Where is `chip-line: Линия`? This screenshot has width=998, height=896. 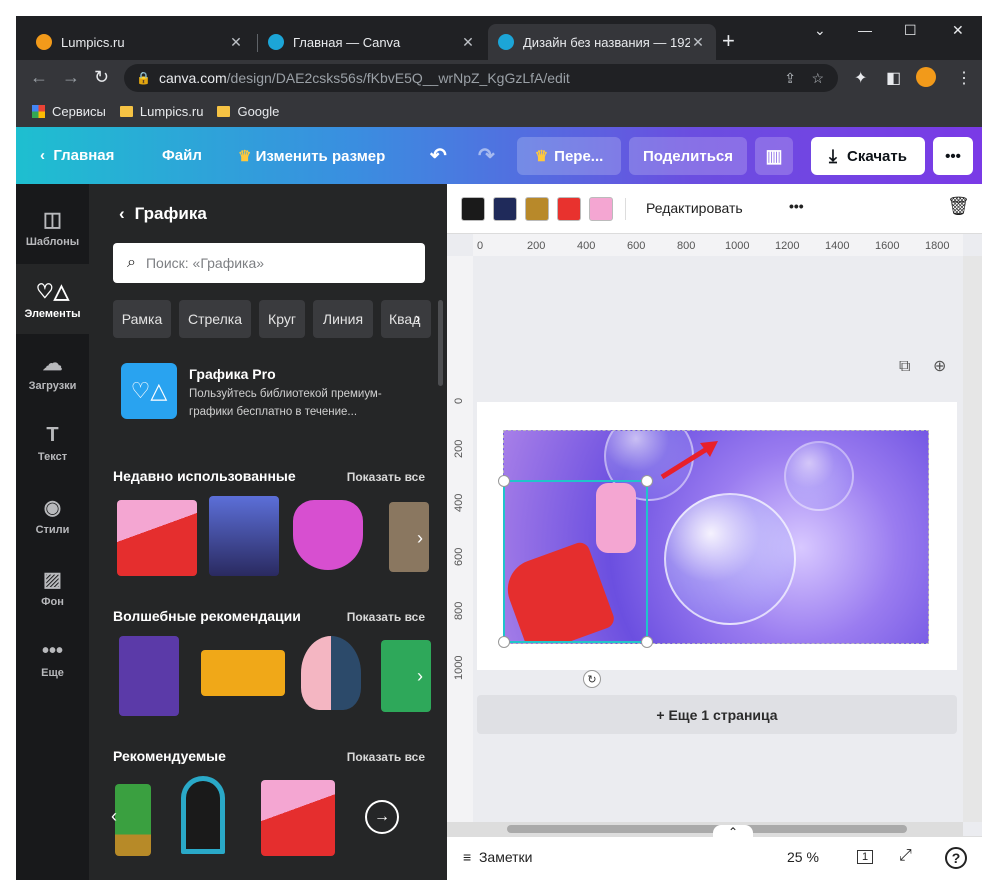 chip-line: Линия is located at coordinates (343, 319).